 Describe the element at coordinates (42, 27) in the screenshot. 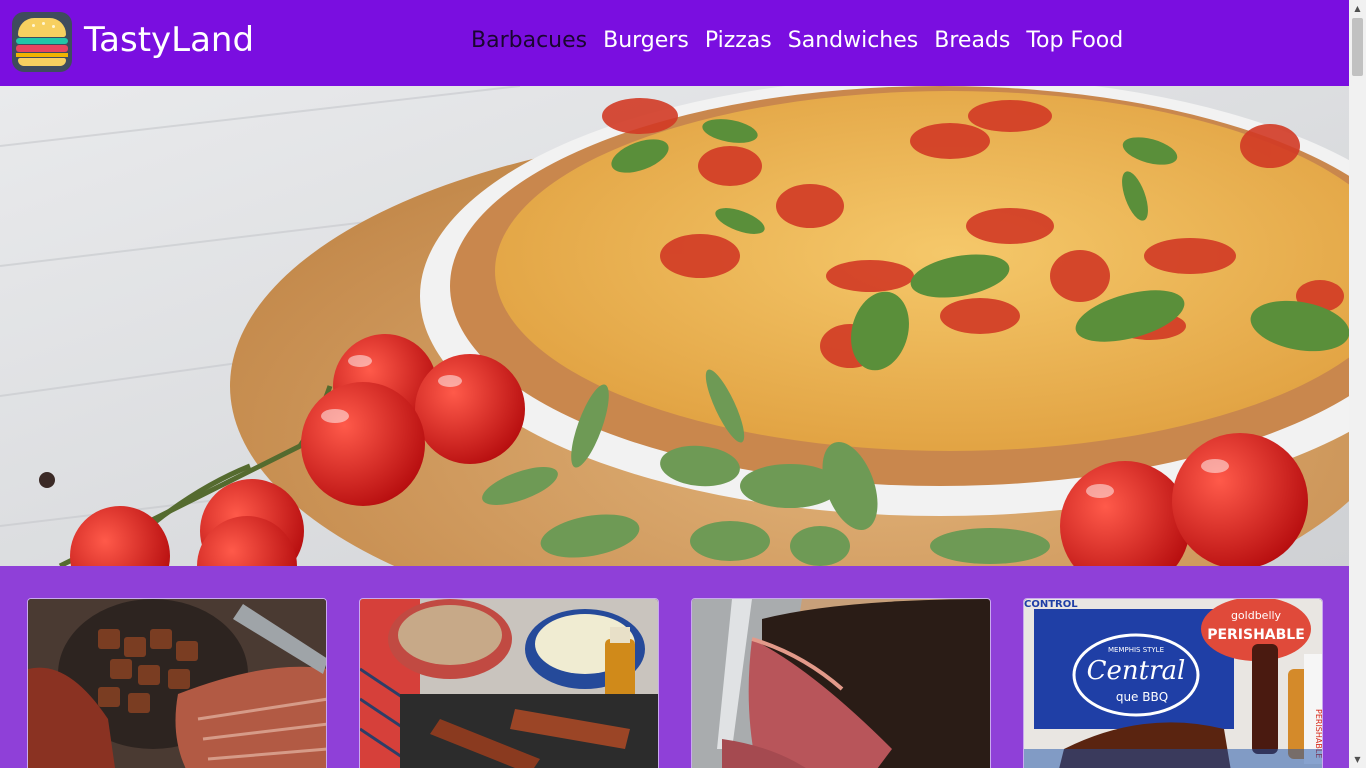

I see `bun-top` at that location.